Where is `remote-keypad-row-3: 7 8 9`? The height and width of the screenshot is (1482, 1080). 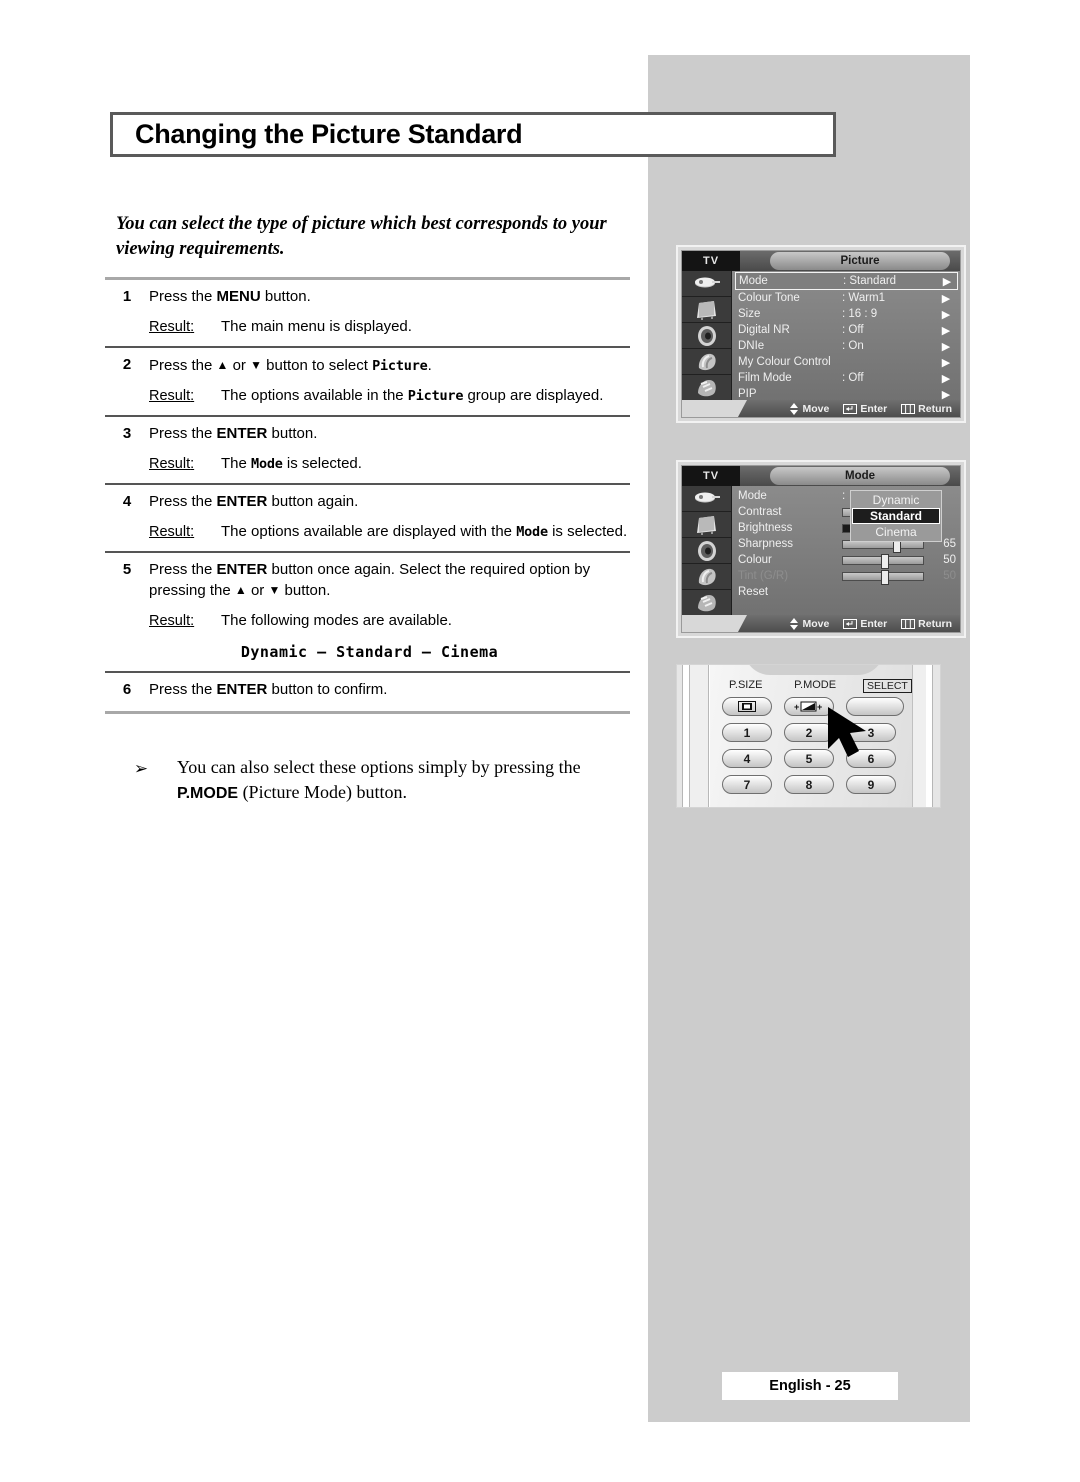 remote-keypad-row-3: 7 8 9 is located at coordinates (823, 784).